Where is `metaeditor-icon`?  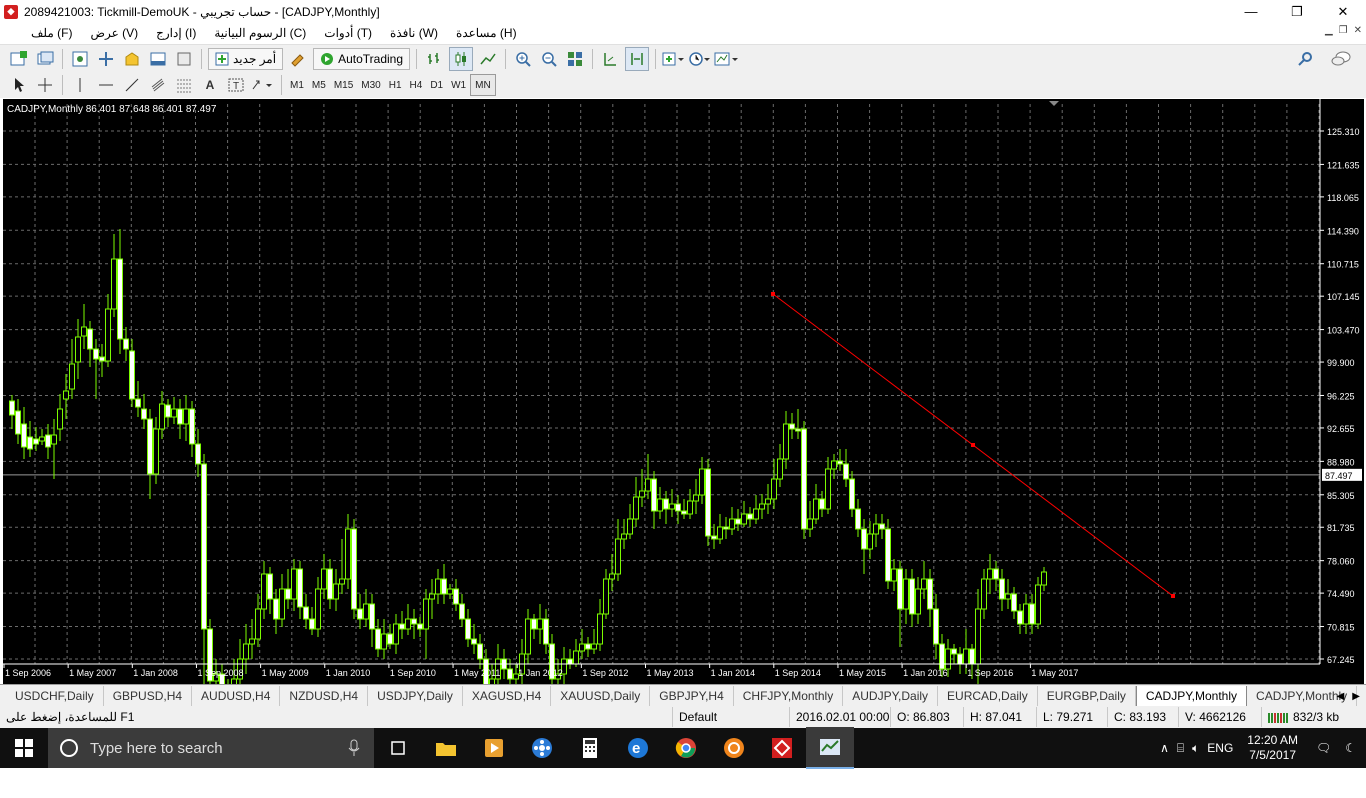
metaeditor-icon is located at coordinates (298, 59).